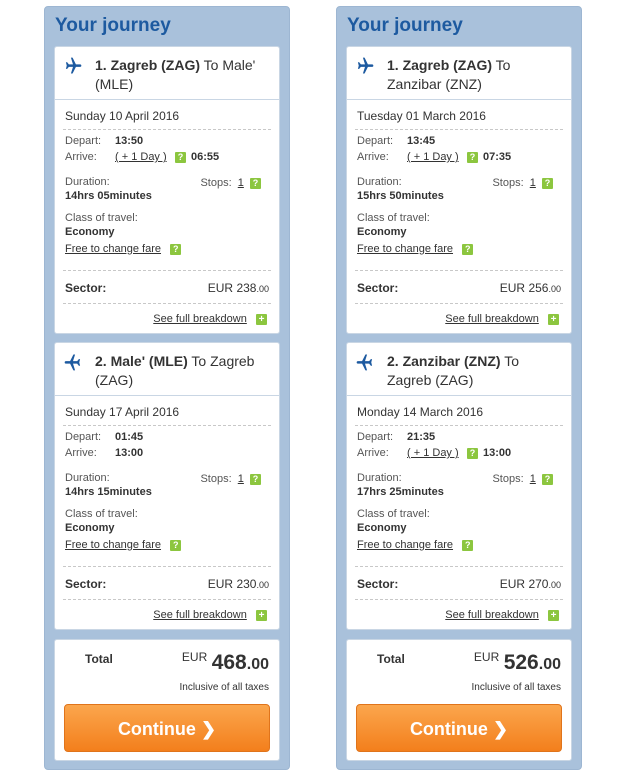 This screenshot has width=620, height=776. I want to click on leg-header: 1. Zagreb (ZAG) To Male' (MLE), so click(167, 73).